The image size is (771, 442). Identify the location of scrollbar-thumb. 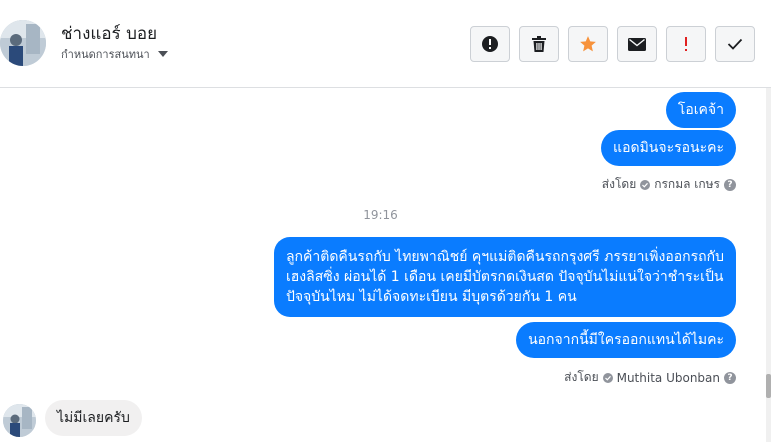
(768, 386).